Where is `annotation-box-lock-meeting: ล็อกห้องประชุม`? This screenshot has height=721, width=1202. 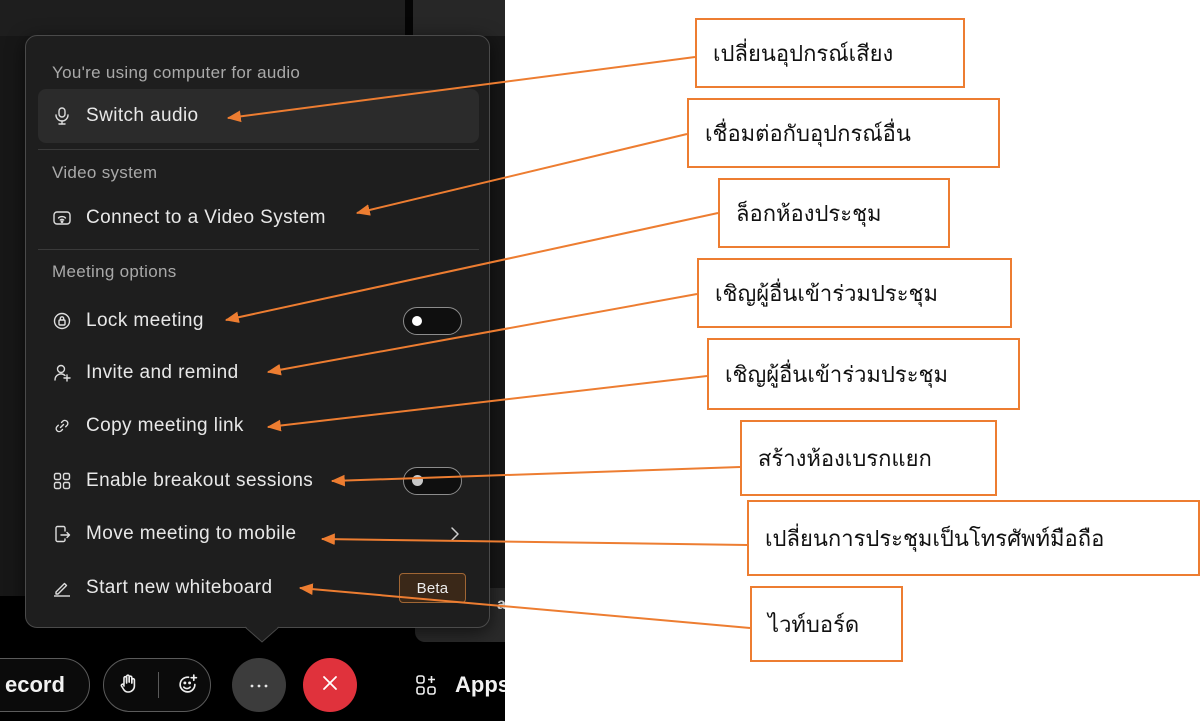 annotation-box-lock-meeting: ล็อกห้องประชุม is located at coordinates (834, 213).